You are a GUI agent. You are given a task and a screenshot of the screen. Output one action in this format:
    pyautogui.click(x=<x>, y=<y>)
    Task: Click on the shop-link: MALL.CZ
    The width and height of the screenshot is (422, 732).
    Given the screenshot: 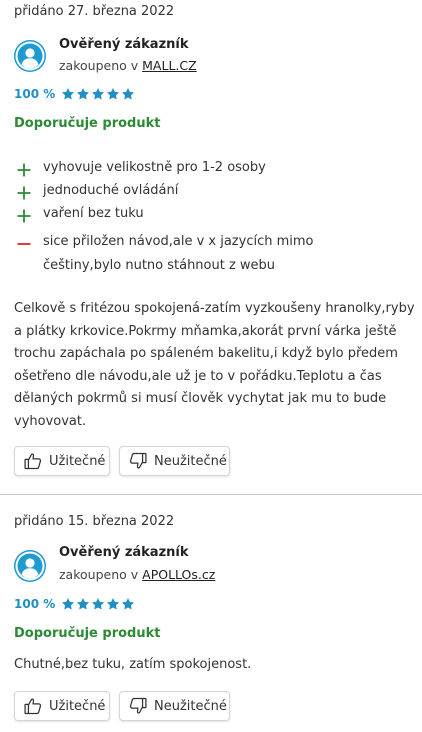 What is the action you would take?
    pyautogui.click(x=169, y=65)
    